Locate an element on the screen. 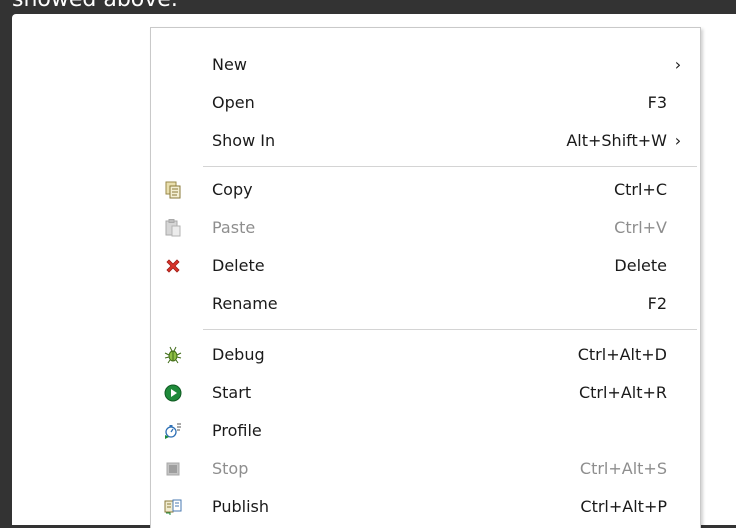 The image size is (736, 528). header-text: showed above. is located at coordinates (95, 7).